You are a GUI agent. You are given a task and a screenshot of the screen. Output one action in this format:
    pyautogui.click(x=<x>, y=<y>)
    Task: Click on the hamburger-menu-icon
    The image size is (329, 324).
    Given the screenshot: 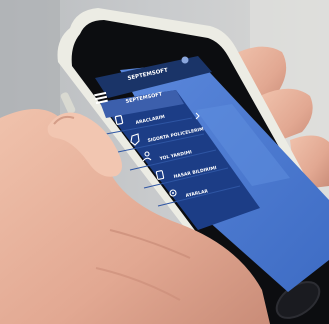 What is the action you would take?
    pyautogui.click(x=101, y=98)
    